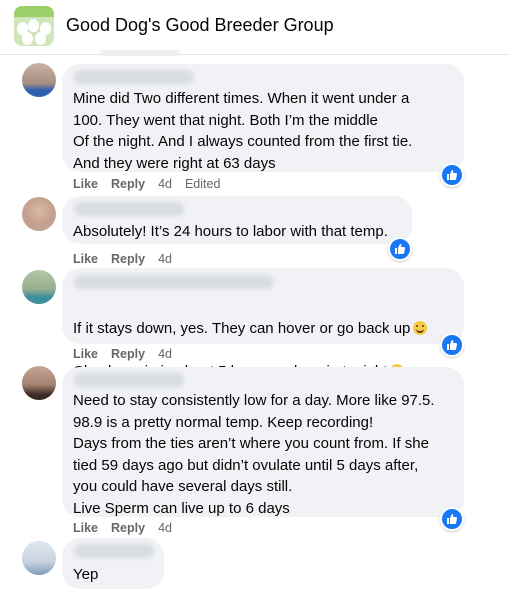 This screenshot has width=510, height=589. What do you see at coordinates (202, 184) in the screenshot?
I see `edited-label: Edited` at bounding box center [202, 184].